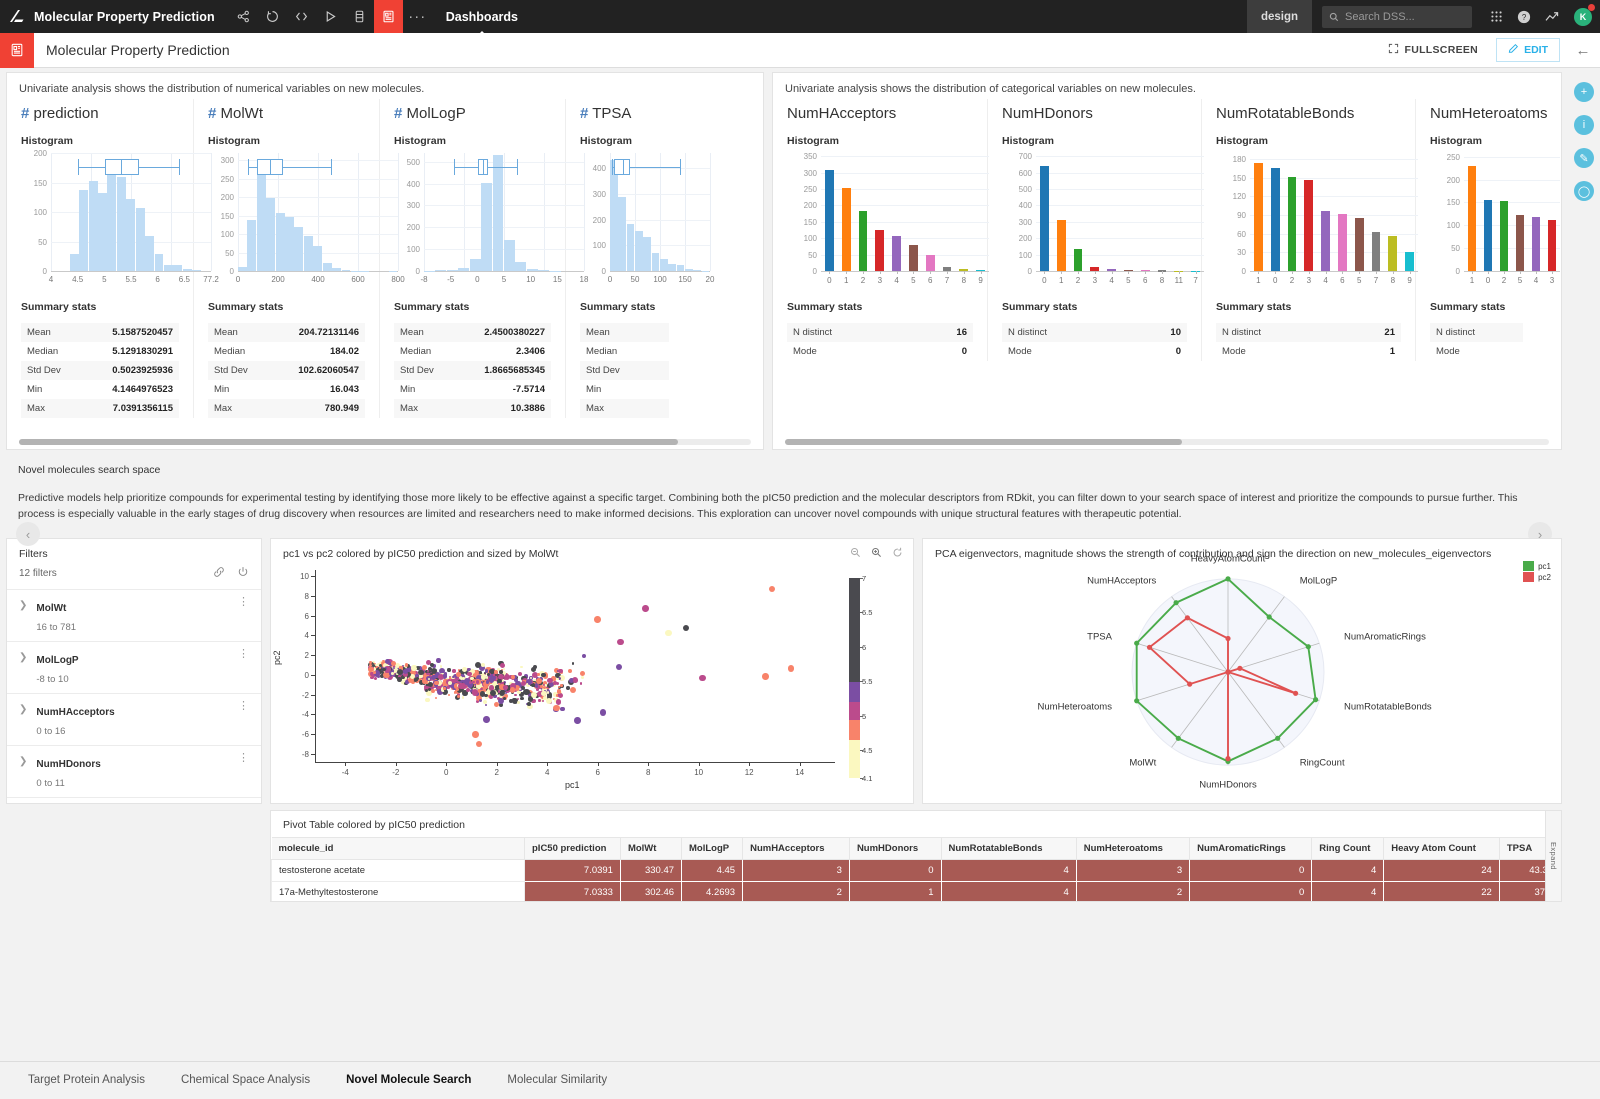 This screenshot has height=1099, width=1600. I want to click on link-icon, so click(219, 573).